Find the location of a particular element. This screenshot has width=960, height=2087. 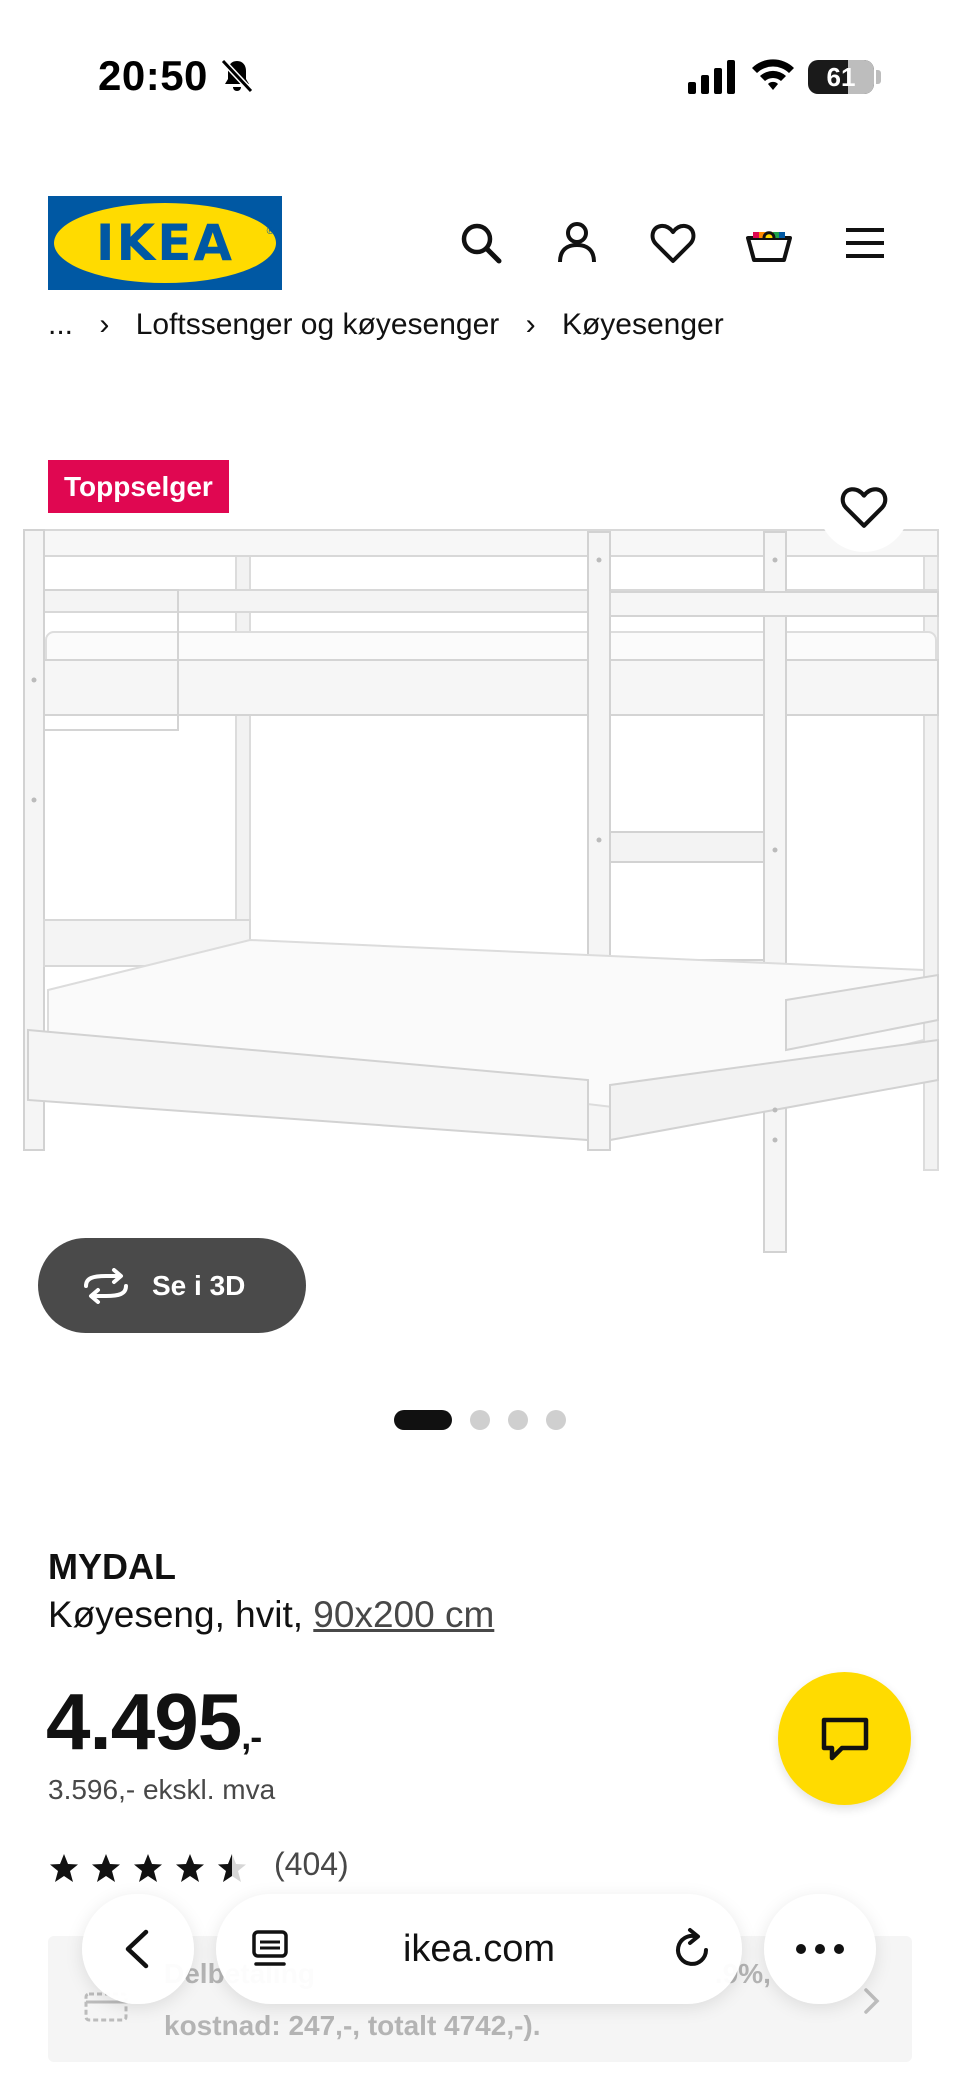

chat-button is located at coordinates (844, 1738).